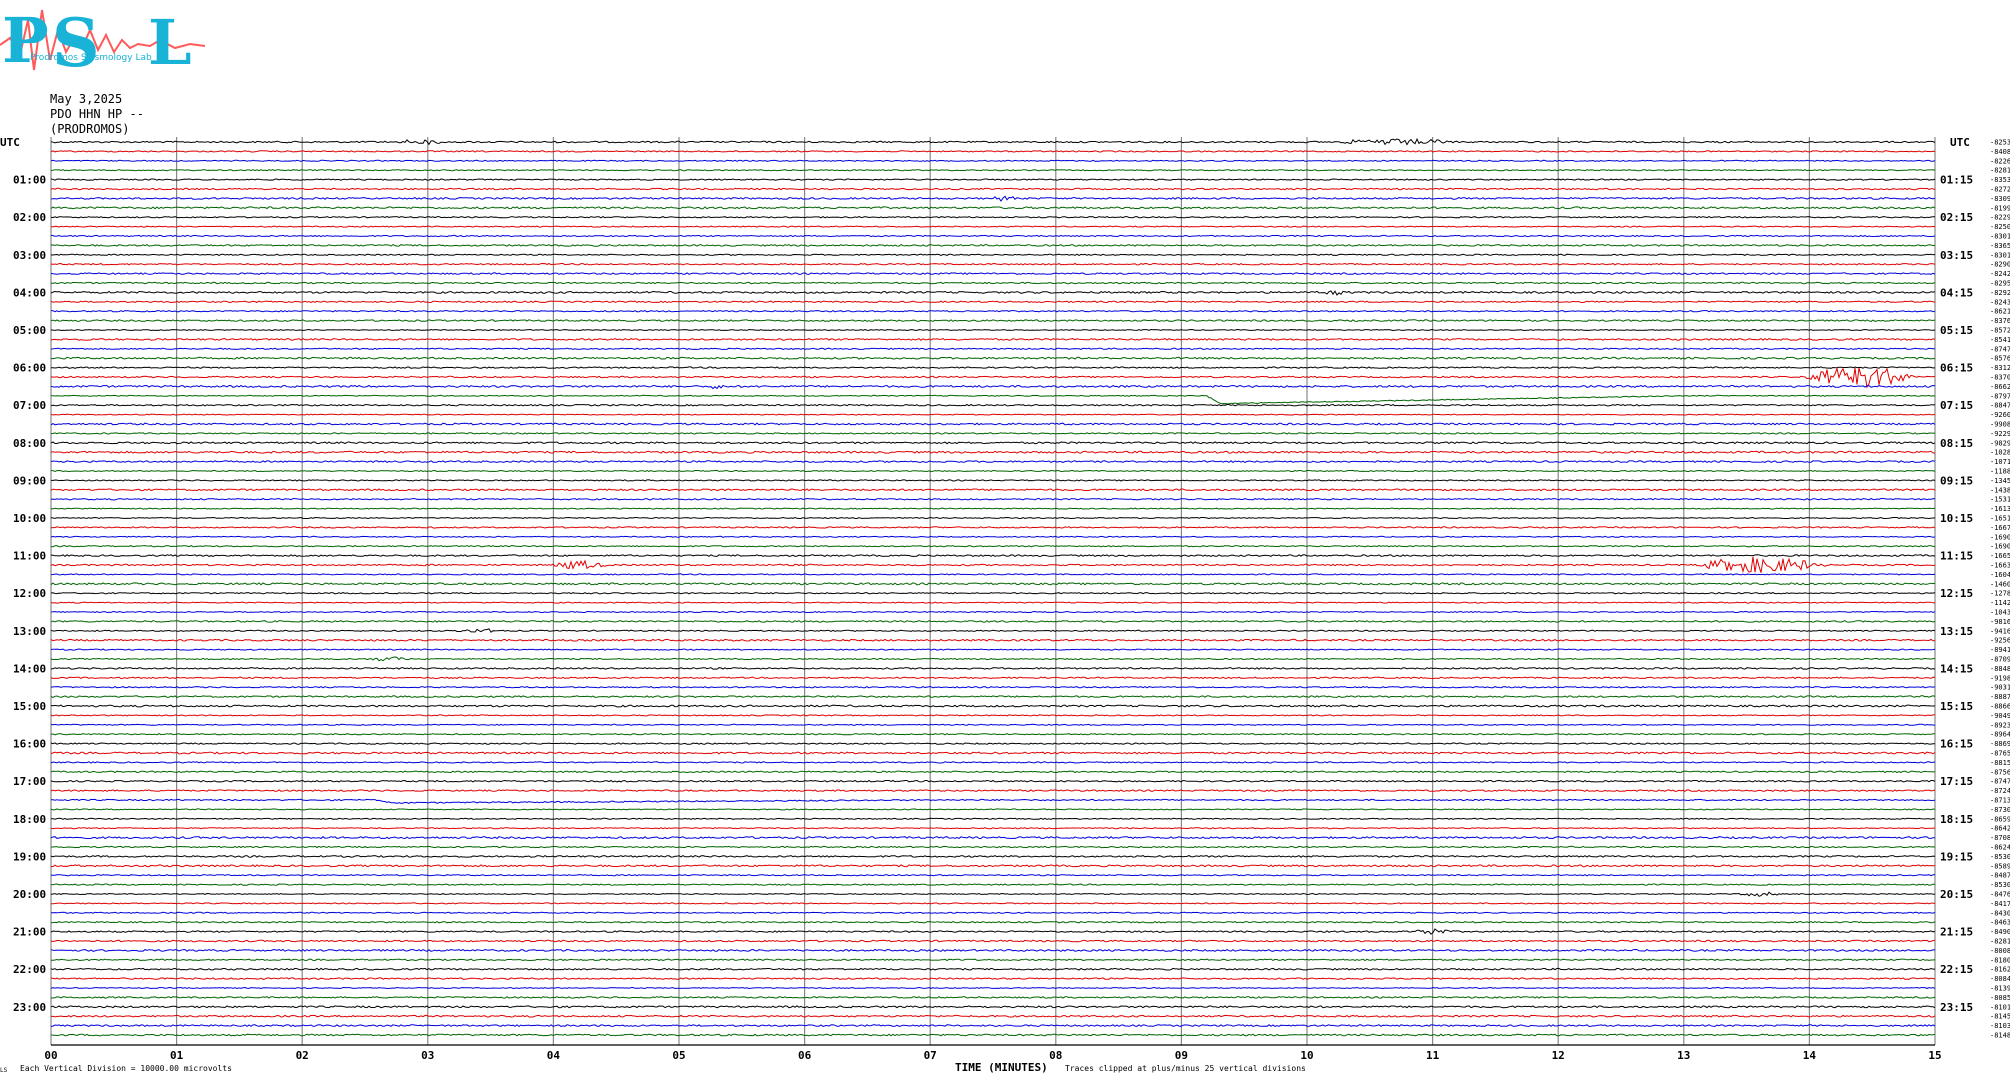 The width and height of the screenshot is (2010, 1080). Describe the element at coordinates (50, 1055) in the screenshot. I see `x-tick-label: 00` at that location.